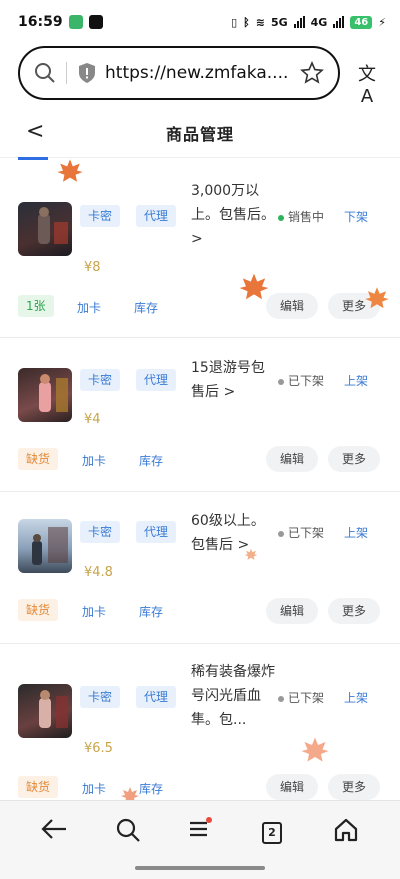  I want to click on tab-count: 2, so click(272, 833).